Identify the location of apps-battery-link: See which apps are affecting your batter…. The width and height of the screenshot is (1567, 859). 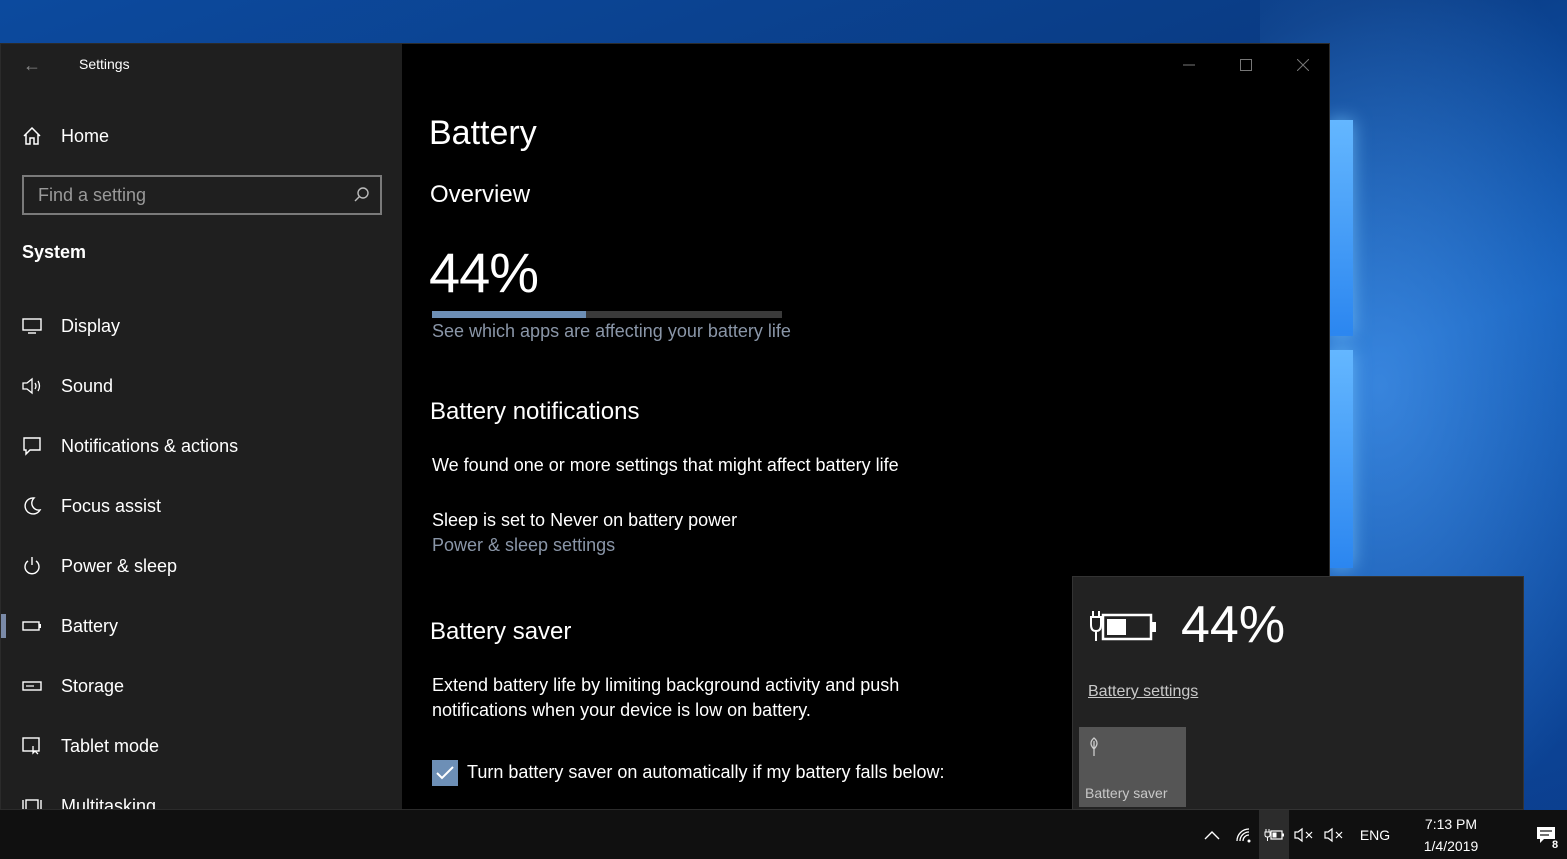
(611, 331).